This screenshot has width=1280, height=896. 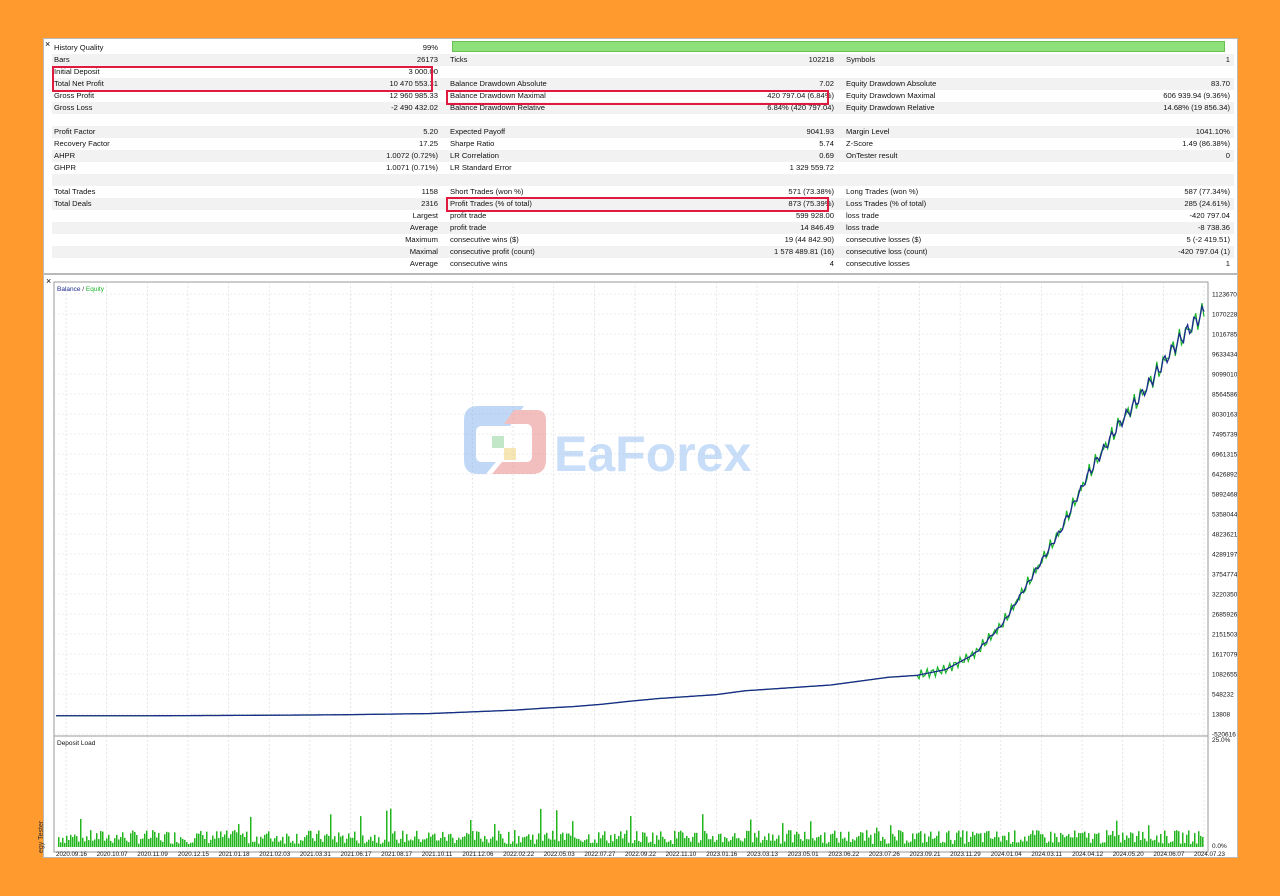 What do you see at coordinates (47, 44) in the screenshot?
I see `close-icon: ×` at bounding box center [47, 44].